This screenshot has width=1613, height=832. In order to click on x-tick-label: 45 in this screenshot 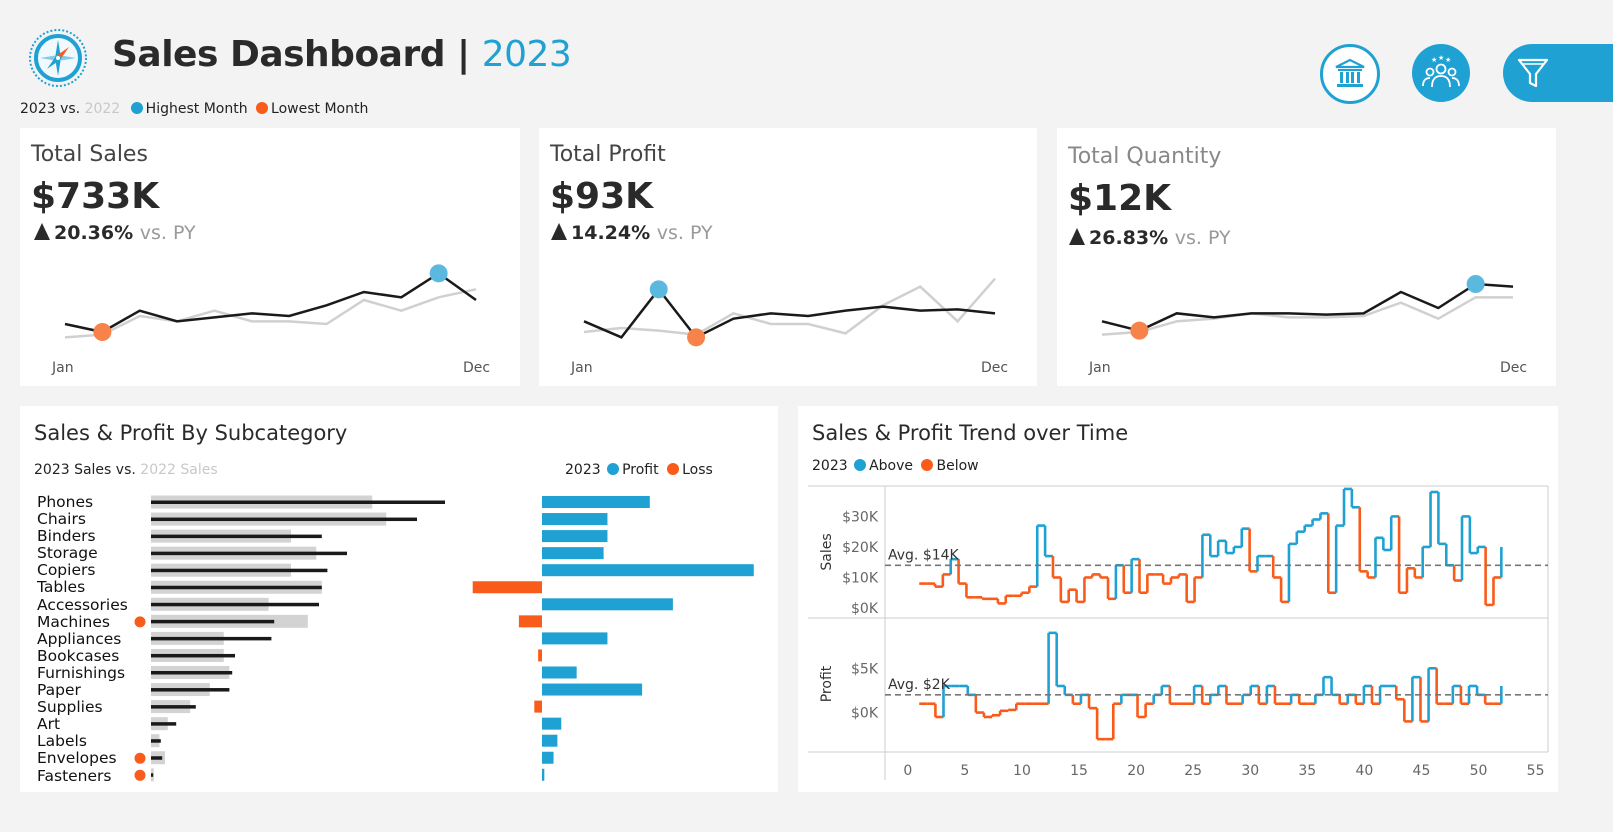, I will do `click(1422, 771)`.